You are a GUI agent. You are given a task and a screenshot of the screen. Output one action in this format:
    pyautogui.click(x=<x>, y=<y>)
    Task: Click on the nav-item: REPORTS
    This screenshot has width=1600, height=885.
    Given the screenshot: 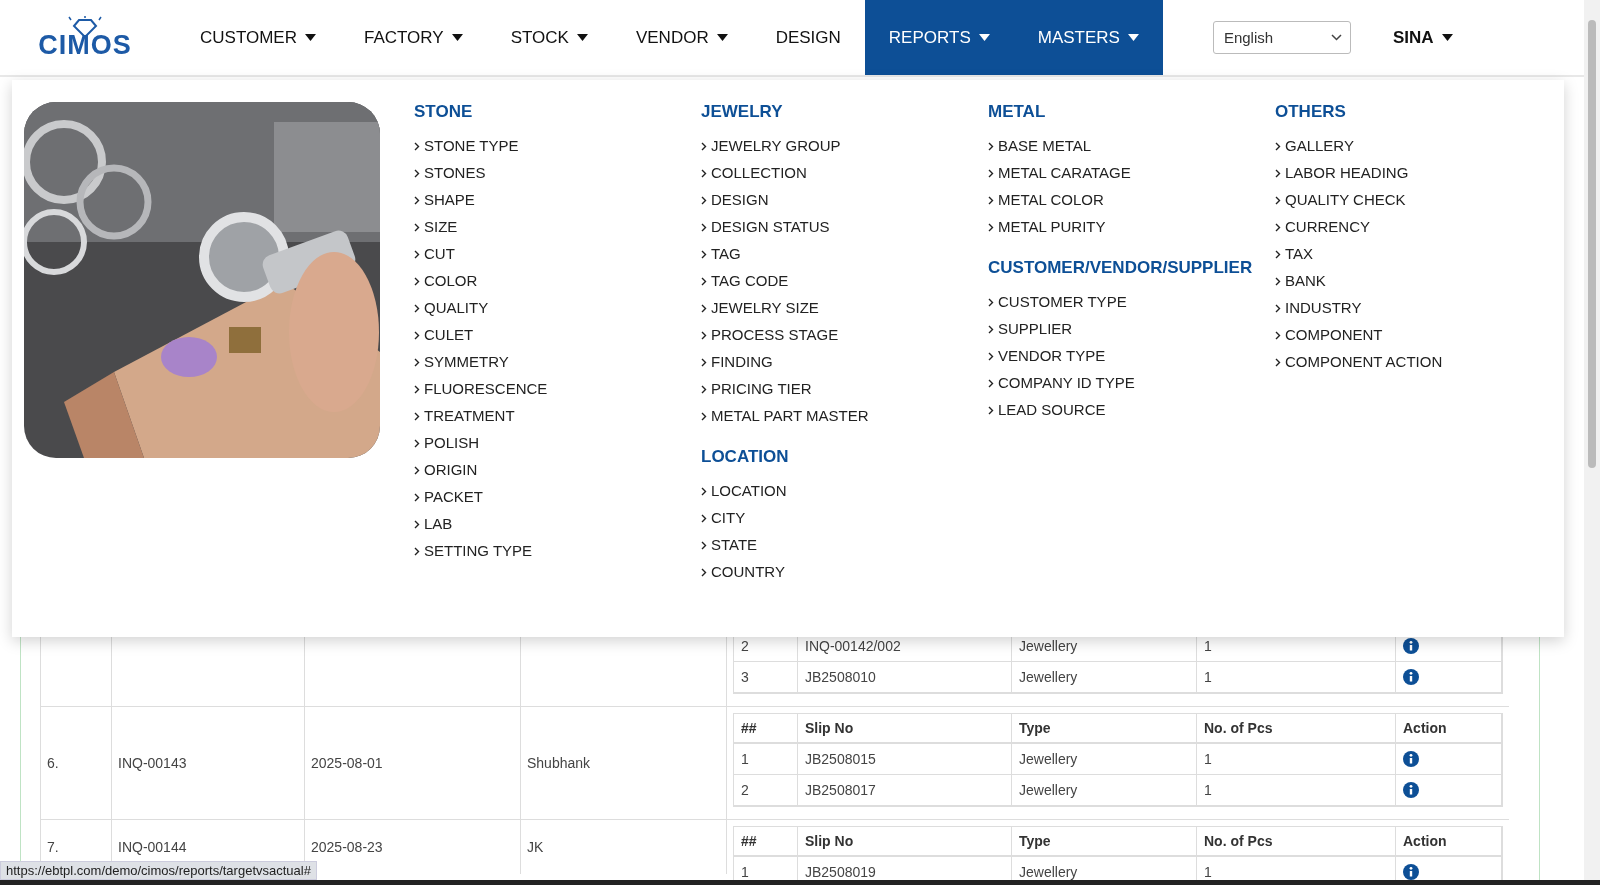 What is the action you would take?
    pyautogui.click(x=939, y=37)
    